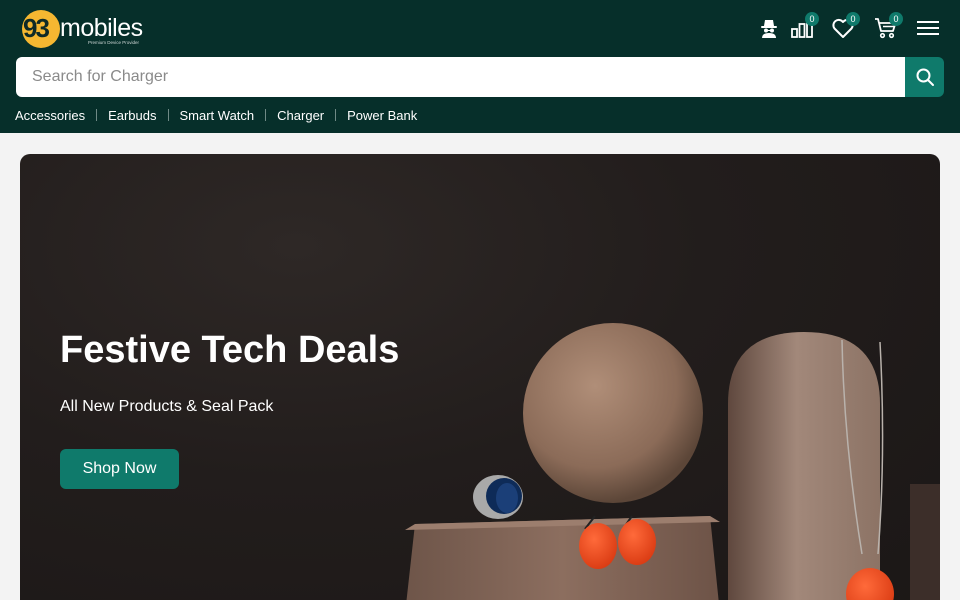 The image size is (960, 600). Describe the element at coordinates (230, 350) in the screenshot. I see `hero-title: Festive Tech Deals` at that location.